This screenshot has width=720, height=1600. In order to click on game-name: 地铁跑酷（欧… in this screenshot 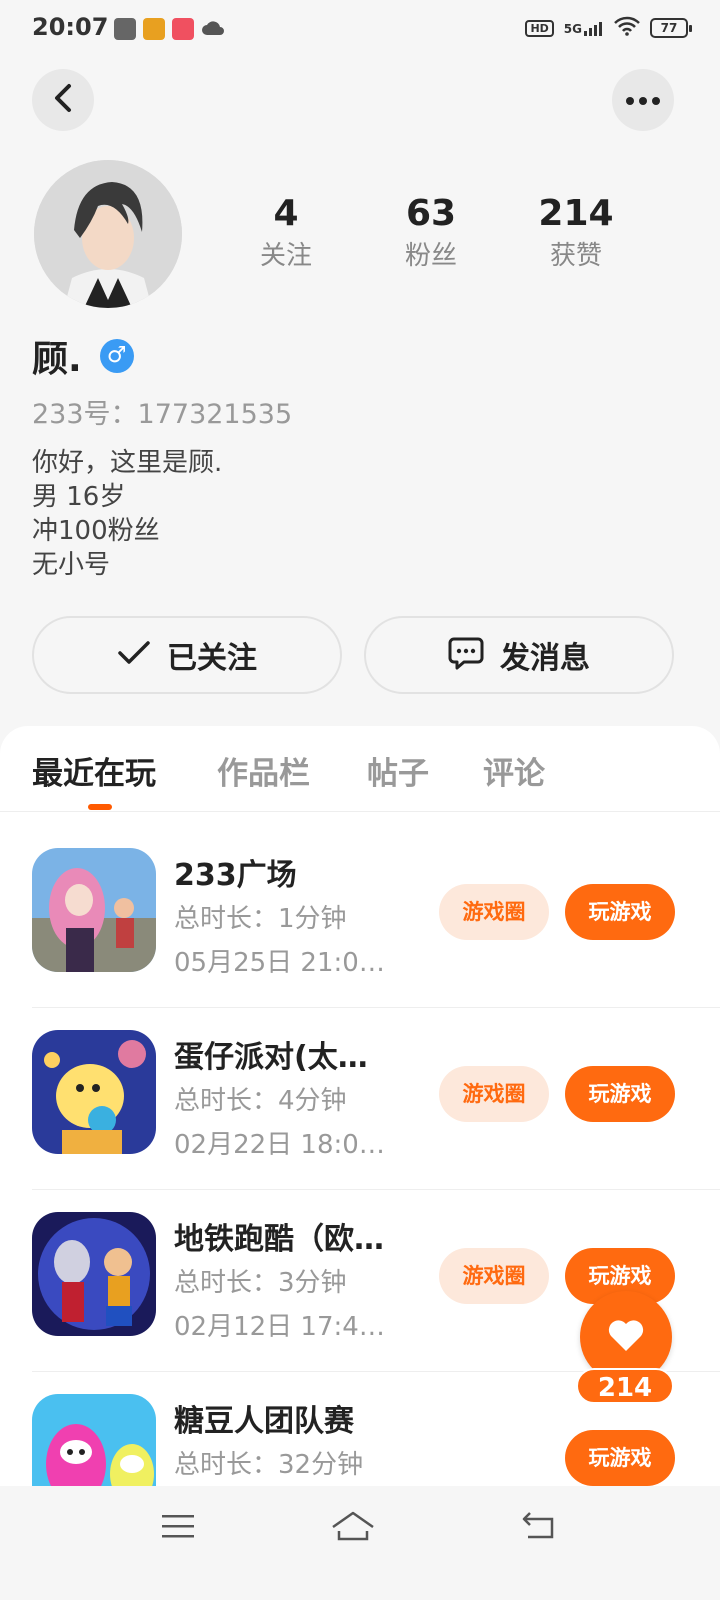, I will do `click(279, 1239)`.